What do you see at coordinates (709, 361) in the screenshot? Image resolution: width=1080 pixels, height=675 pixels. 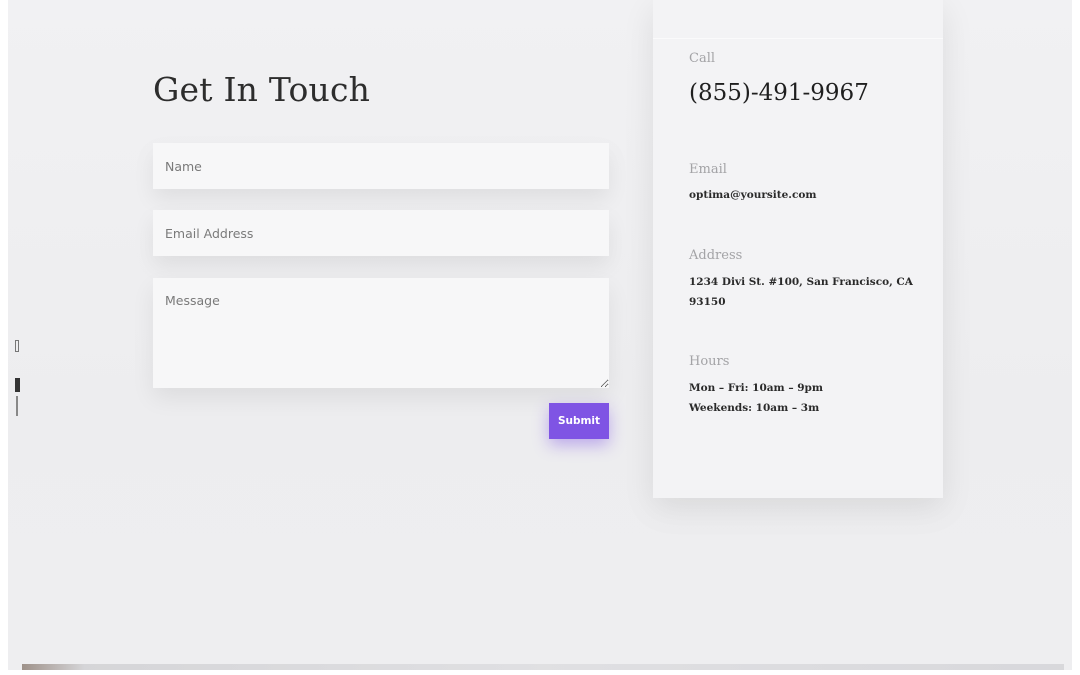 I see `hours-label: Hours` at bounding box center [709, 361].